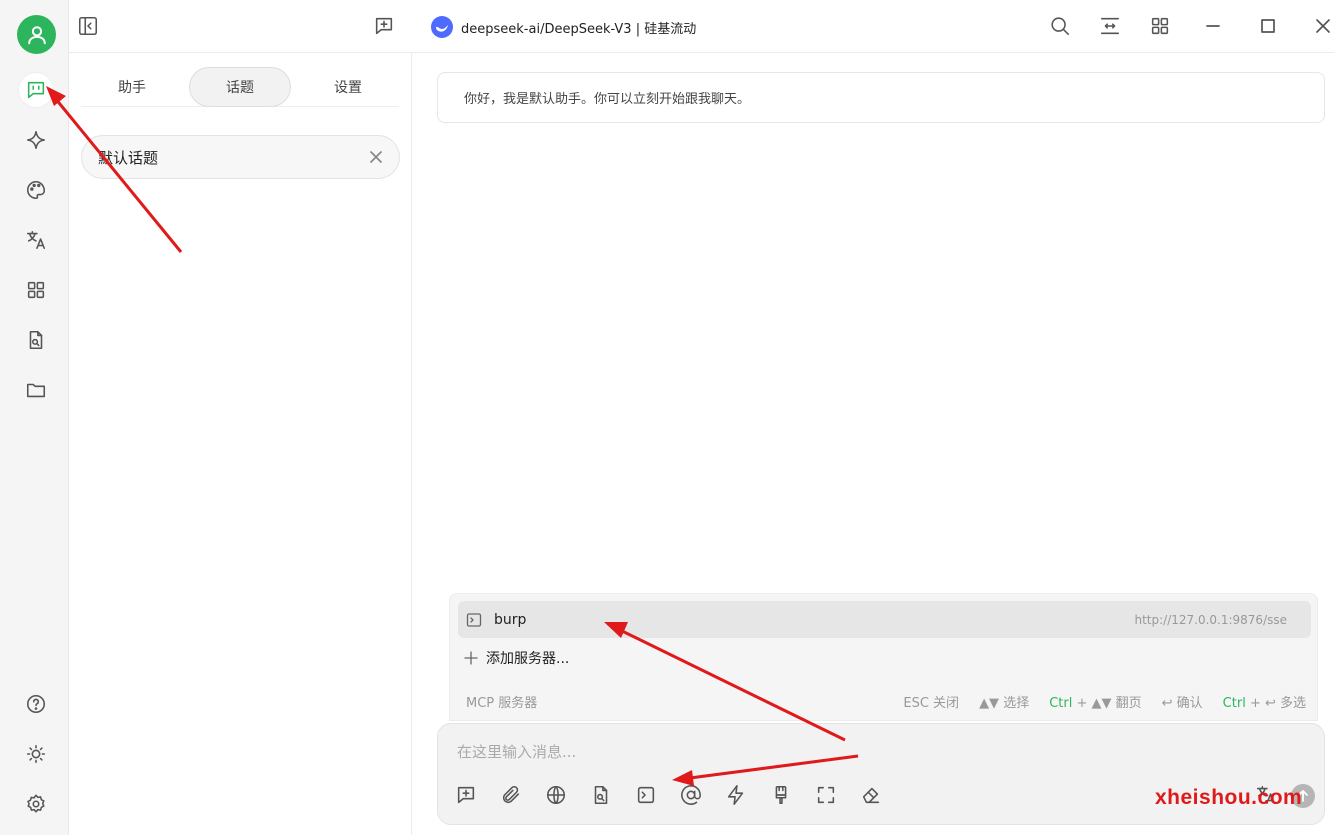 The height and width of the screenshot is (835, 1334). What do you see at coordinates (1275, 703) in the screenshot?
I see `shortcut-multi-rest: + ↩ 多选` at bounding box center [1275, 703].